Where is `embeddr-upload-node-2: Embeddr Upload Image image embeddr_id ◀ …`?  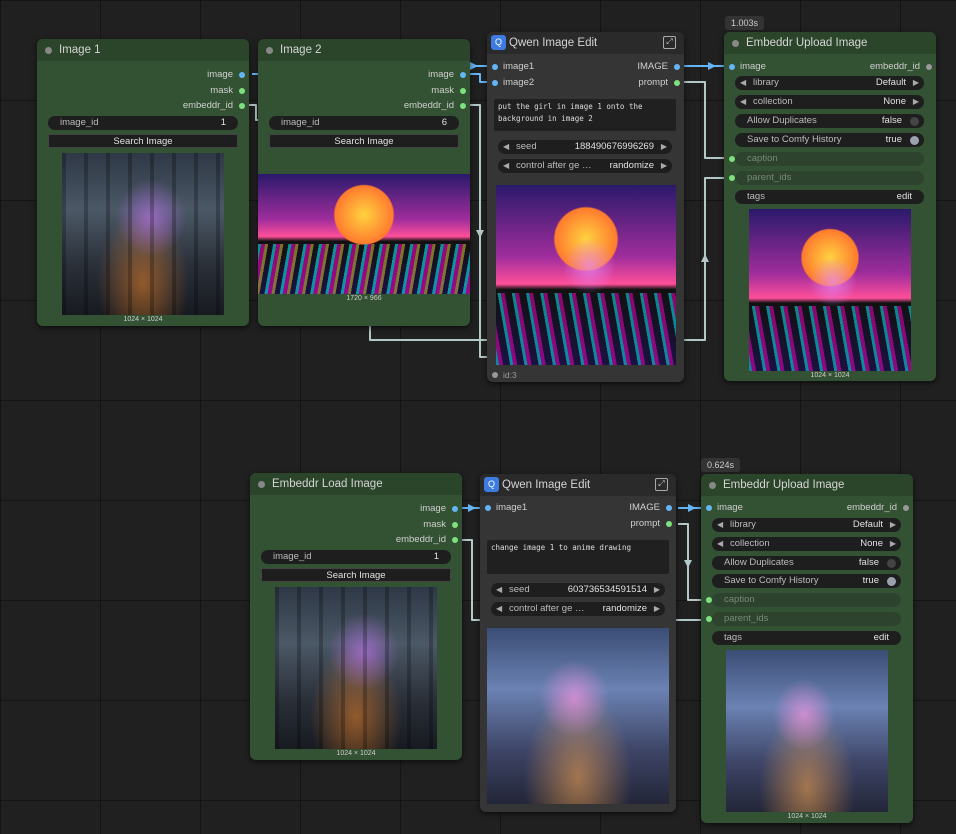 embeddr-upload-node-2: Embeddr Upload Image image embeddr_id ◀ … is located at coordinates (807, 648).